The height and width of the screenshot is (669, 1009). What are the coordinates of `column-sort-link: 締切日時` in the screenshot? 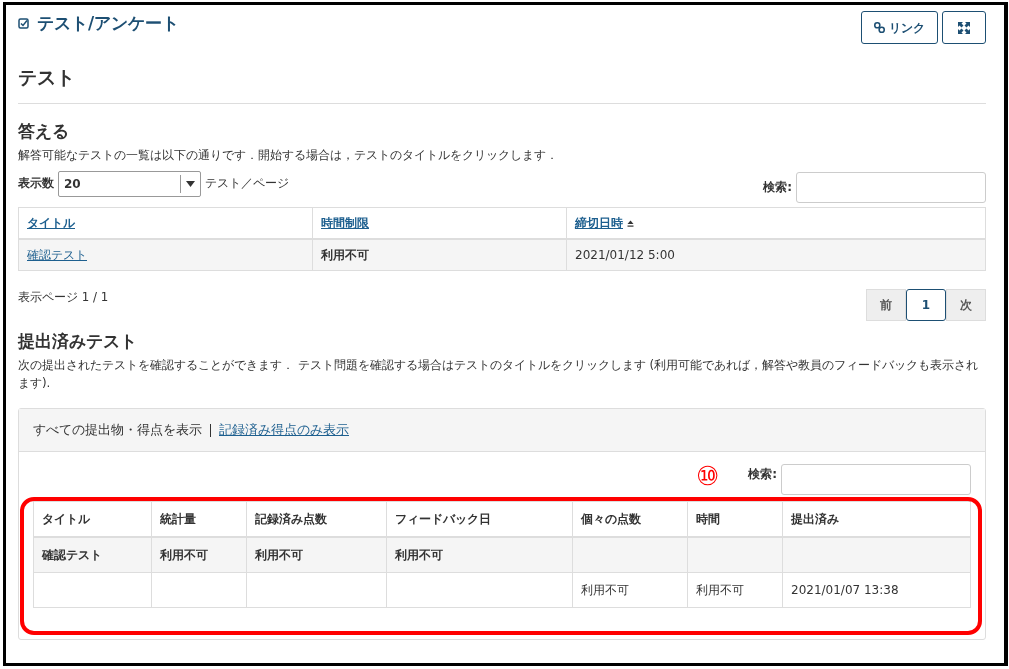 It's located at (599, 222).